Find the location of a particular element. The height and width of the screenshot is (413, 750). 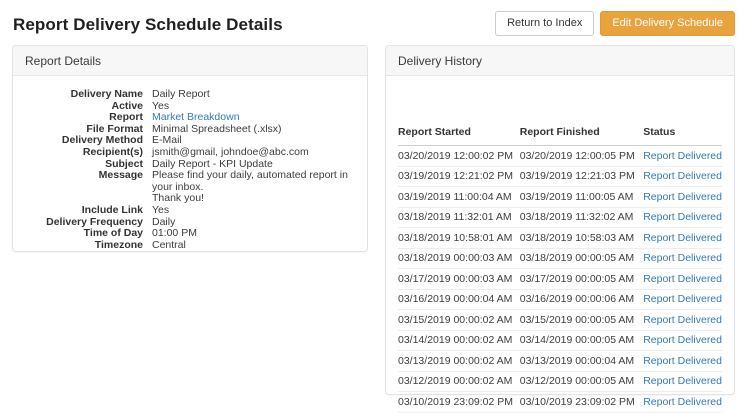

table-header-row: Report Started Report Finished Status is located at coordinates (560, 133).